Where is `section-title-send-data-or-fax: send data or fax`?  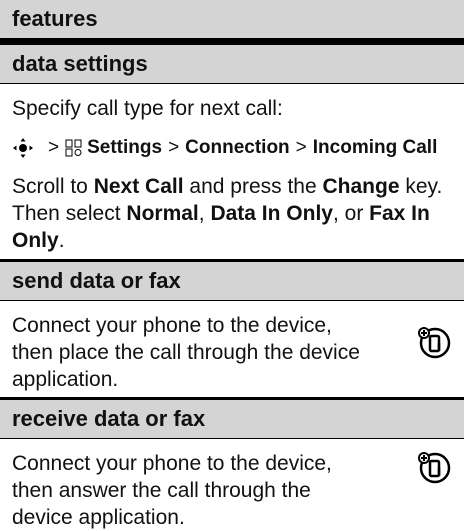 section-title-send-data-or-fax: send data or fax is located at coordinates (232, 281).